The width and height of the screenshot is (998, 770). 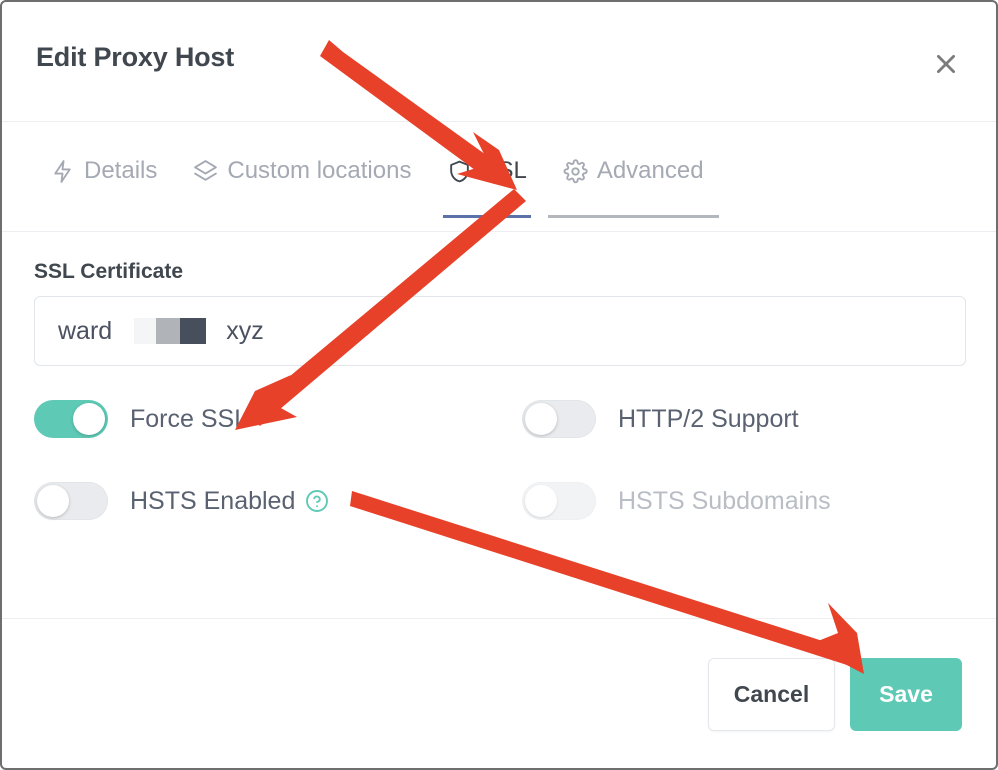 What do you see at coordinates (575, 171) in the screenshot?
I see `gear-icon` at bounding box center [575, 171].